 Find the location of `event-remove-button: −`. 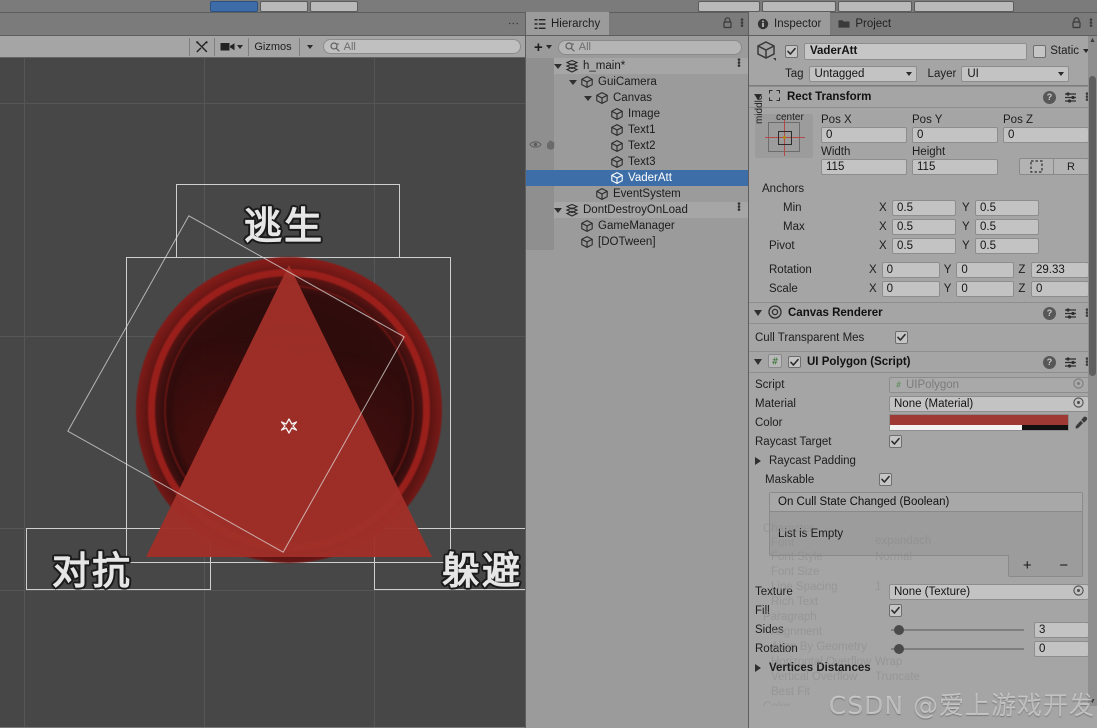

event-remove-button: − is located at coordinates (1063, 565).